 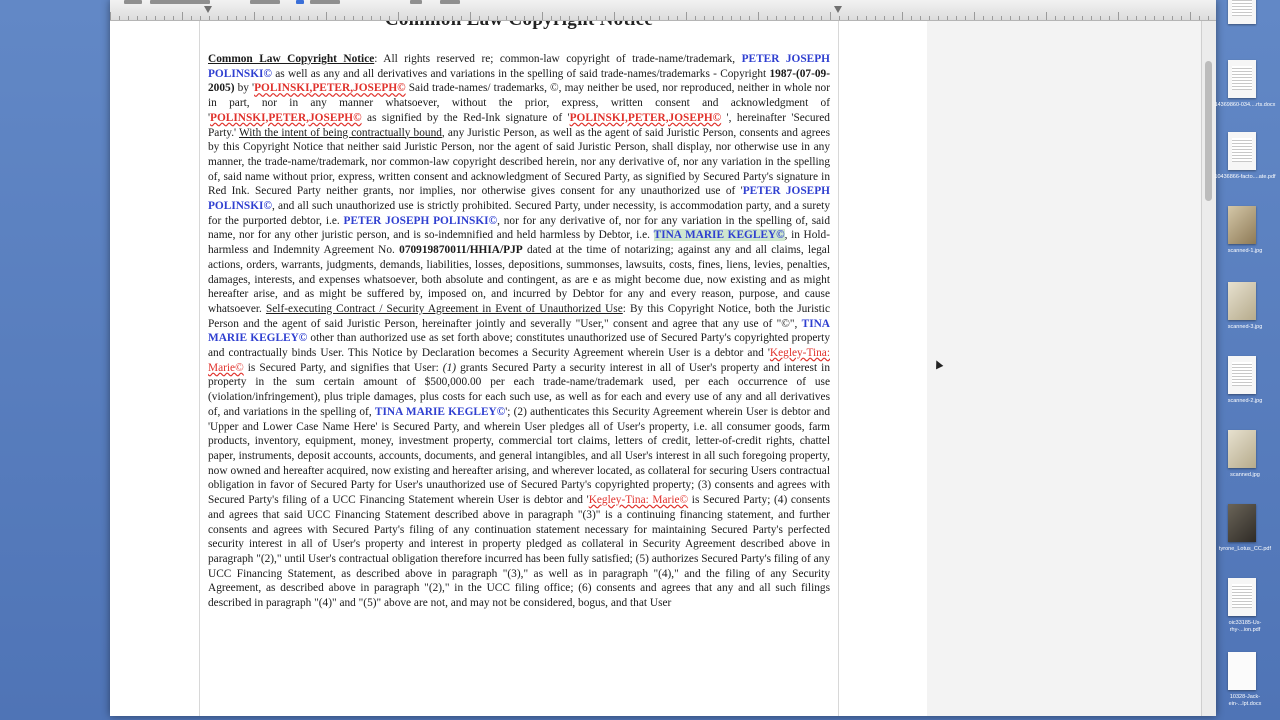 What do you see at coordinates (663, 10) in the screenshot?
I see `ruler-bar` at bounding box center [663, 10].